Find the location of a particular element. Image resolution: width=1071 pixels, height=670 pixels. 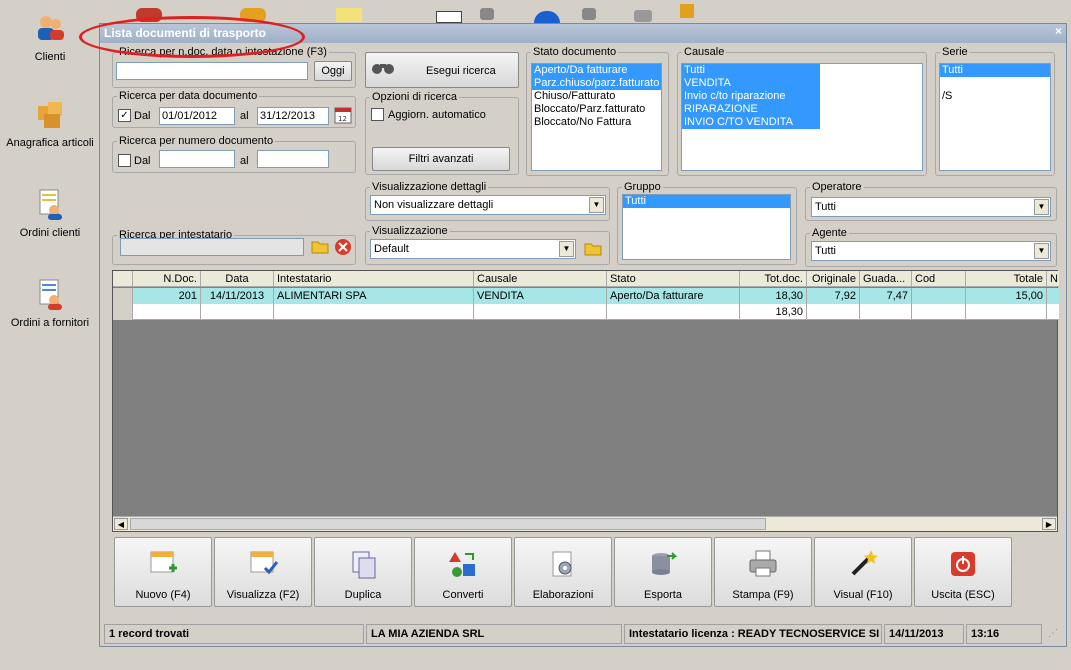

date-search-checkbox: ✓ is located at coordinates (124, 115).